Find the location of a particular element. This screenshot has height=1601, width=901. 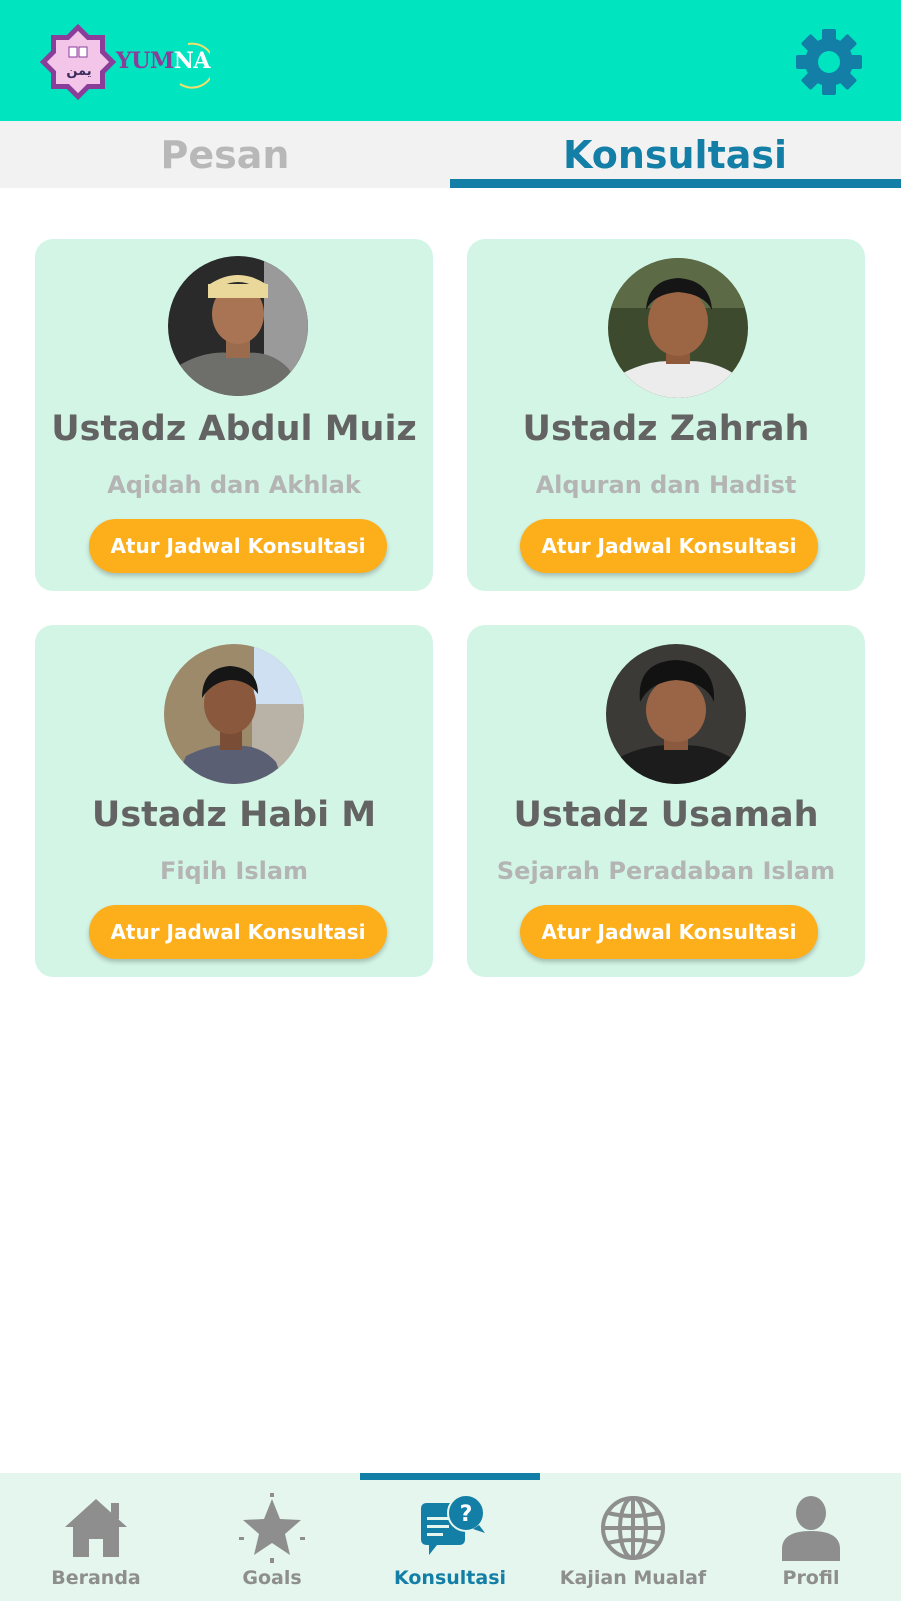

nav-label: Kajian Mualaf is located at coordinates (633, 1578).